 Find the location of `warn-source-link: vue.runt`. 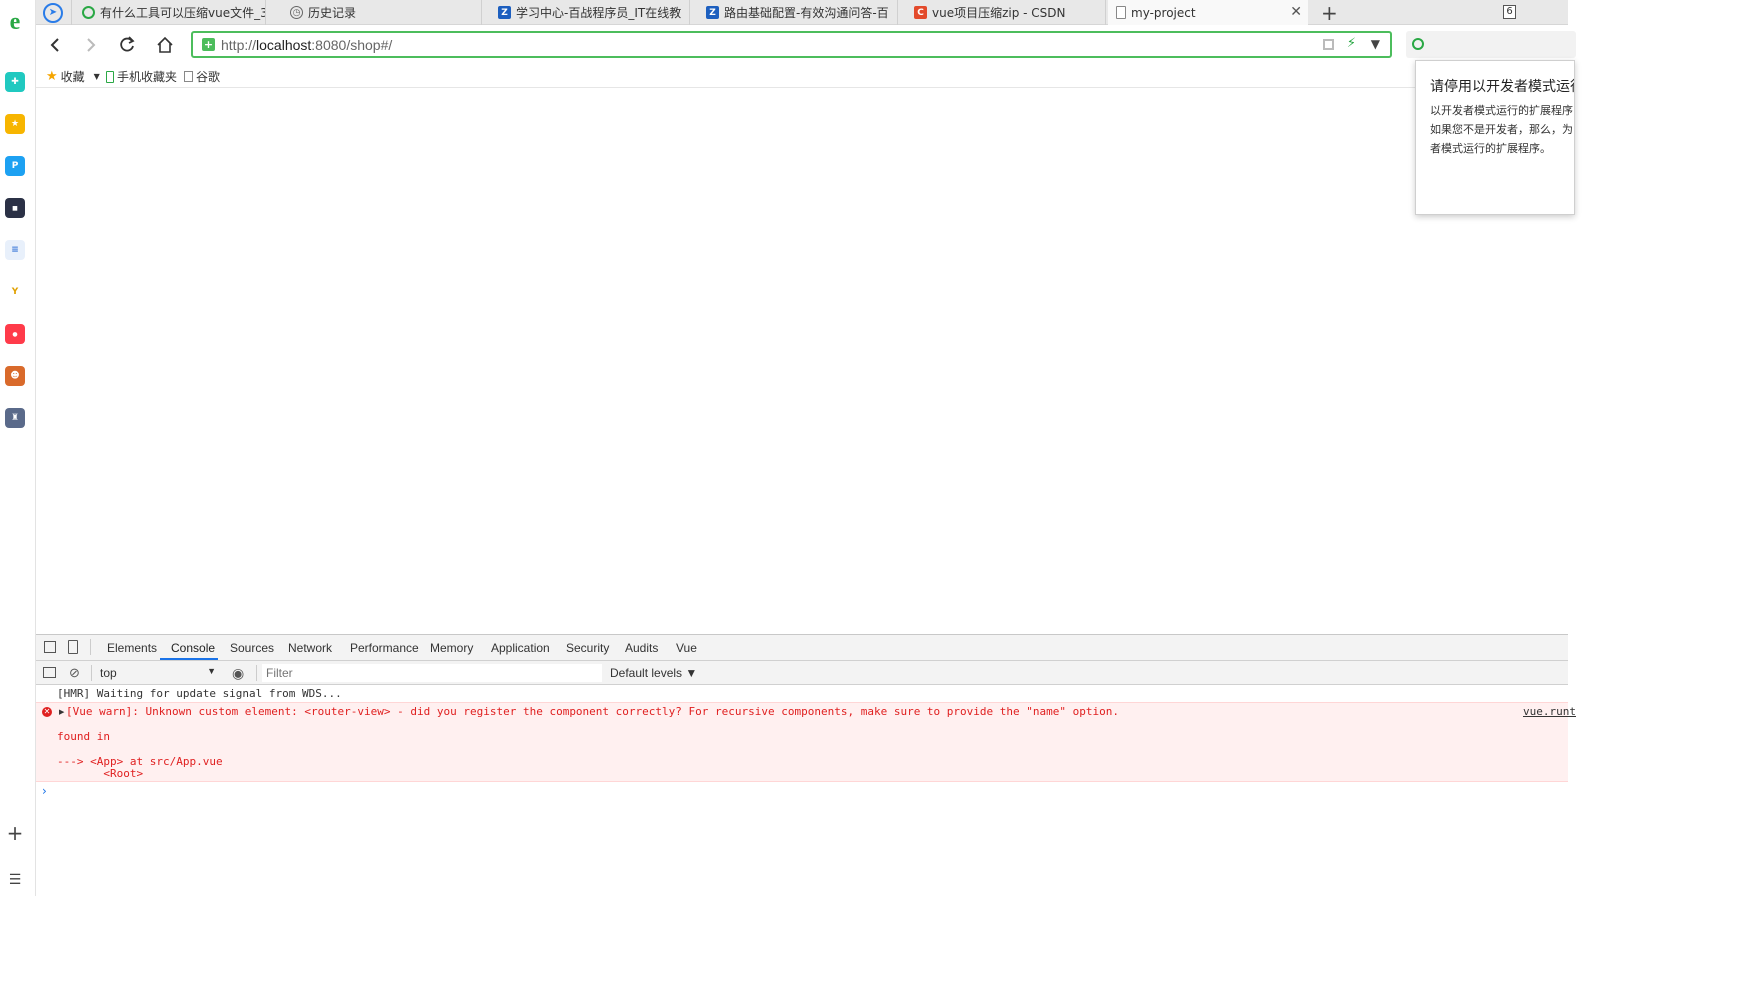

warn-source-link: vue.runt is located at coordinates (1549, 711).